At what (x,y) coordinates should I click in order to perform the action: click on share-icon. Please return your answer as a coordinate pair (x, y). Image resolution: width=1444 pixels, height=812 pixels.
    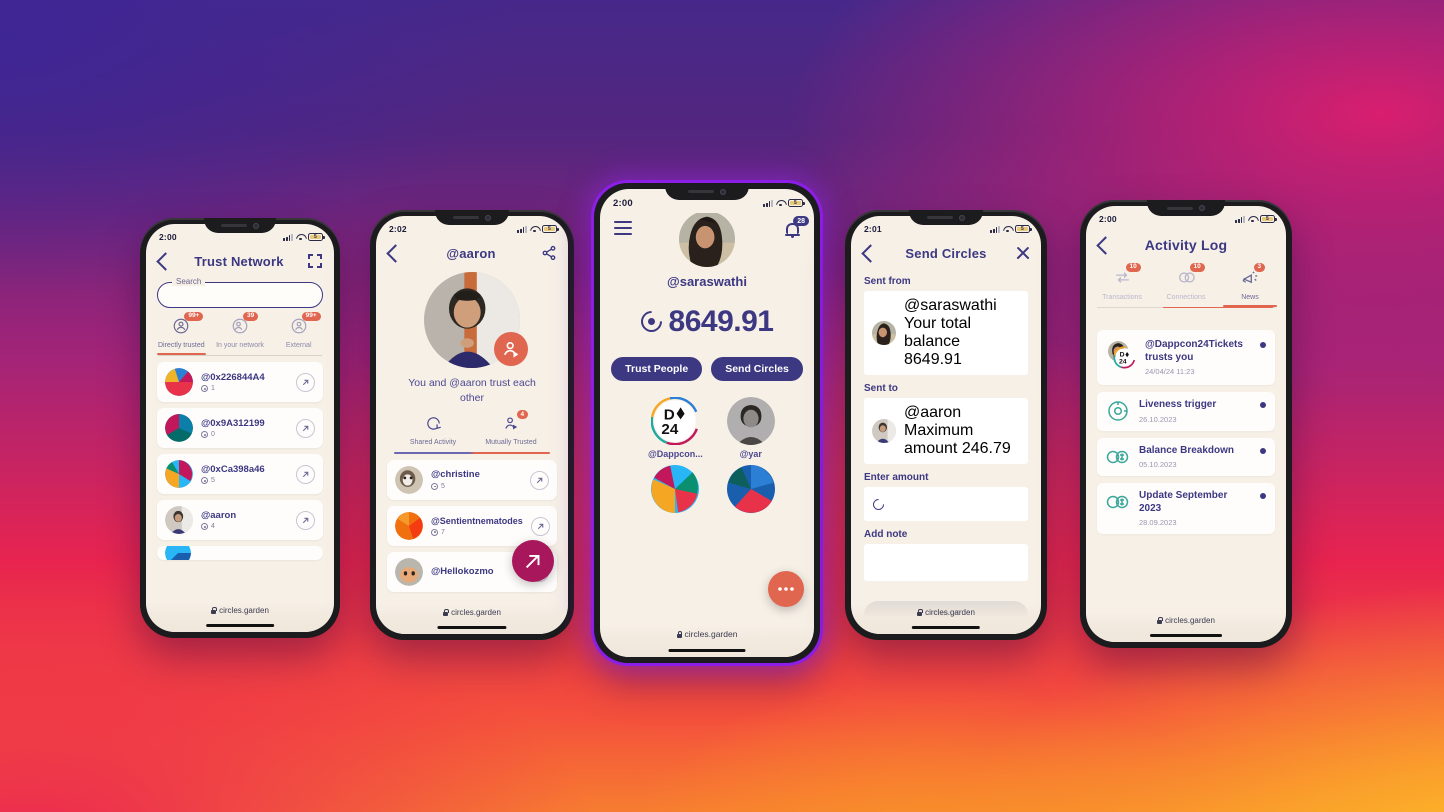
    Looking at the image, I should click on (549, 253).